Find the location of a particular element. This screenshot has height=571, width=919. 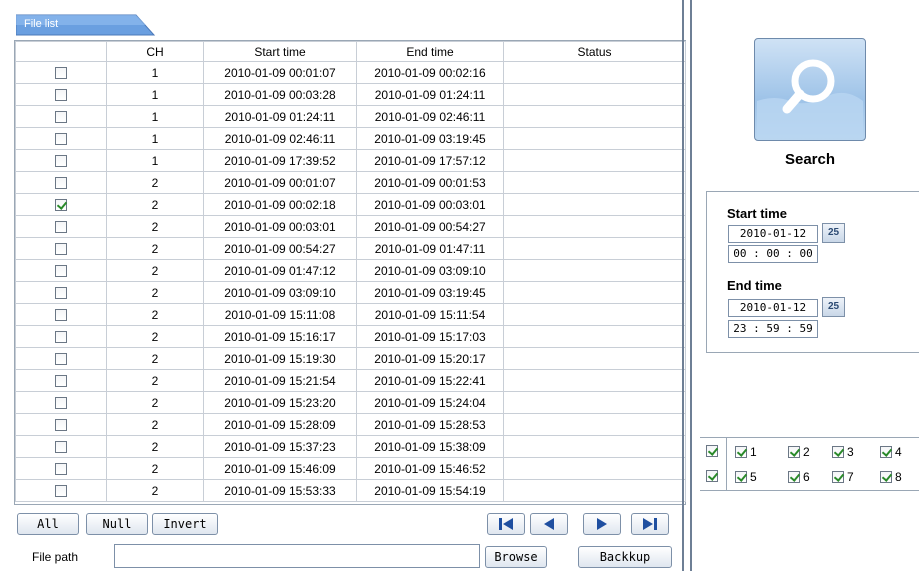

file-path-input is located at coordinates (297, 556).